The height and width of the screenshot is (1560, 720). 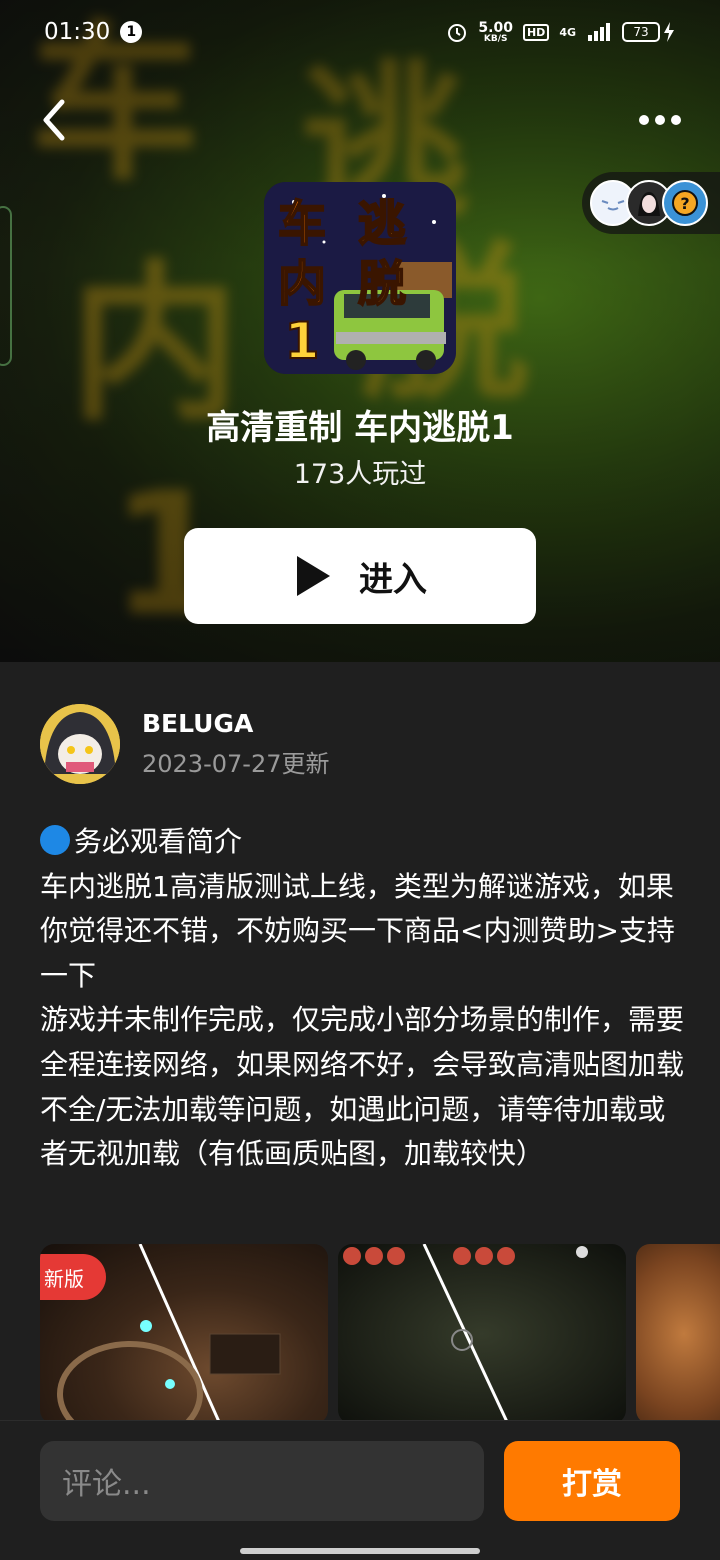 What do you see at coordinates (641, 32) in the screenshot?
I see `battery-level: 73` at bounding box center [641, 32].